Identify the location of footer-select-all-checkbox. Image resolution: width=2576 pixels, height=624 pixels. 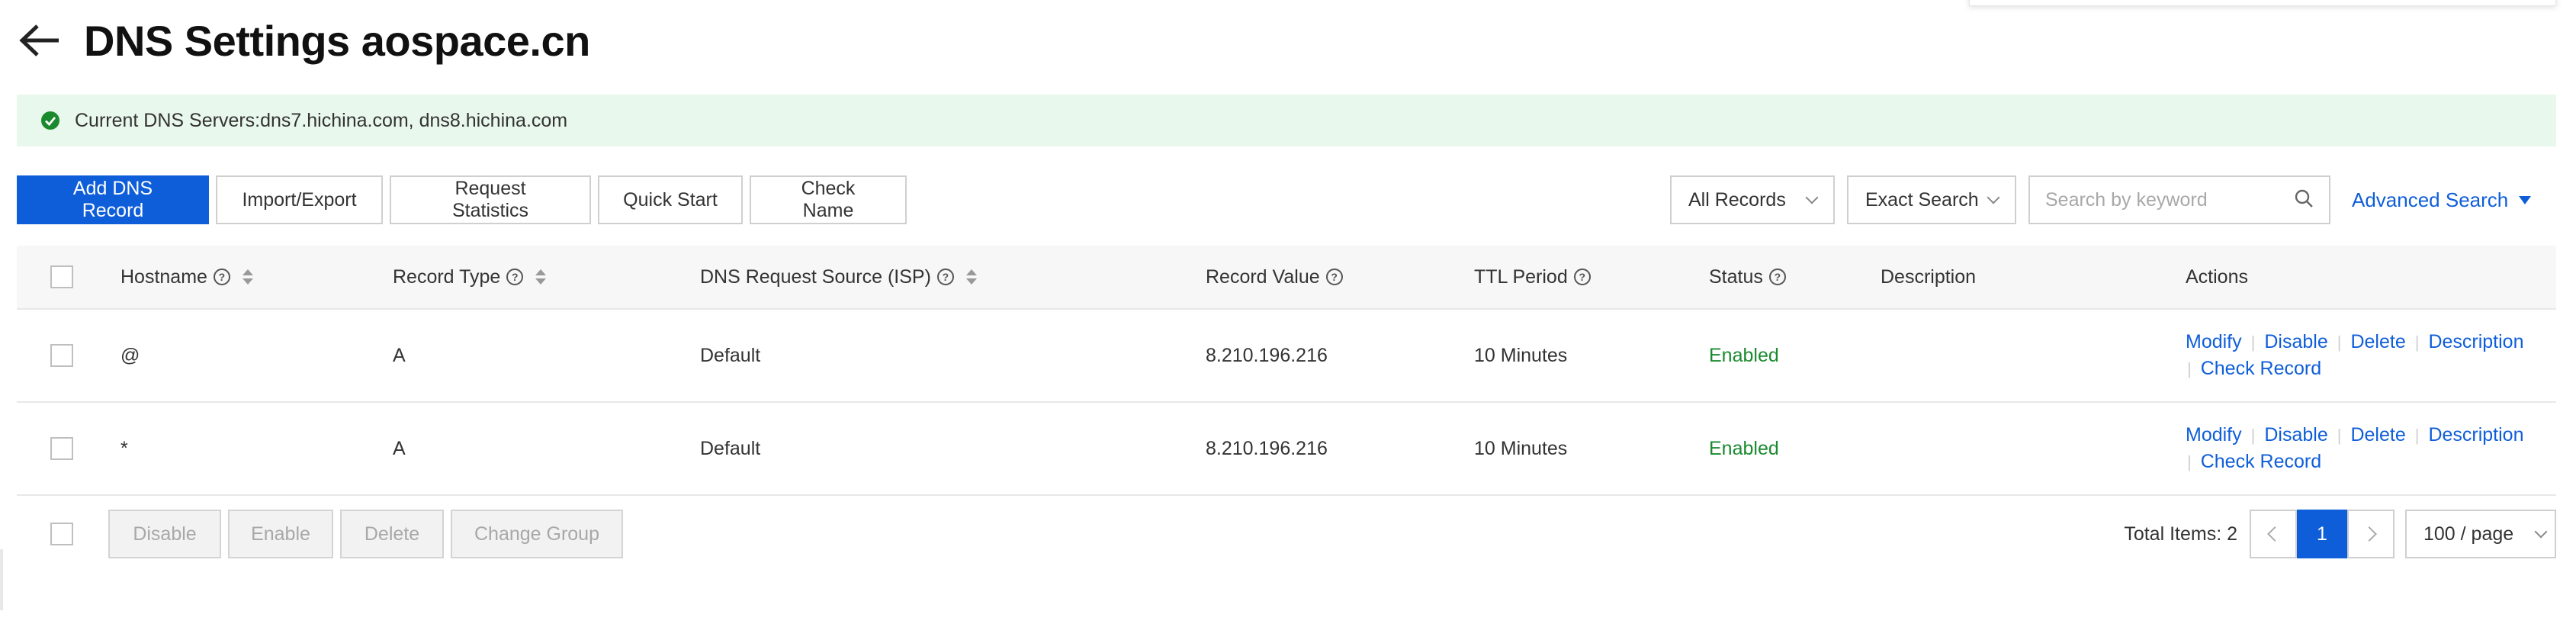
(61, 534).